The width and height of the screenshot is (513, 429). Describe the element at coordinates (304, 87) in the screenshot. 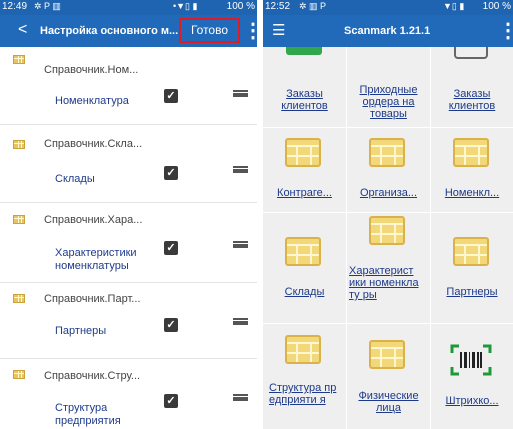

I see `tile-customer-orders: Заказы клиентов` at that location.